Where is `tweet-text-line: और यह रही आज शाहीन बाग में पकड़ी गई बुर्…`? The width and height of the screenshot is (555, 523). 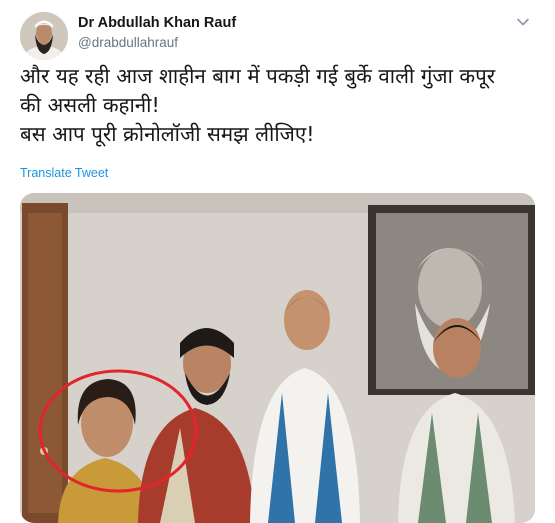
tweet-text-line: और यह रही आज शाहीन बाग में पकड़ी गई बुर्… is located at coordinates (258, 76).